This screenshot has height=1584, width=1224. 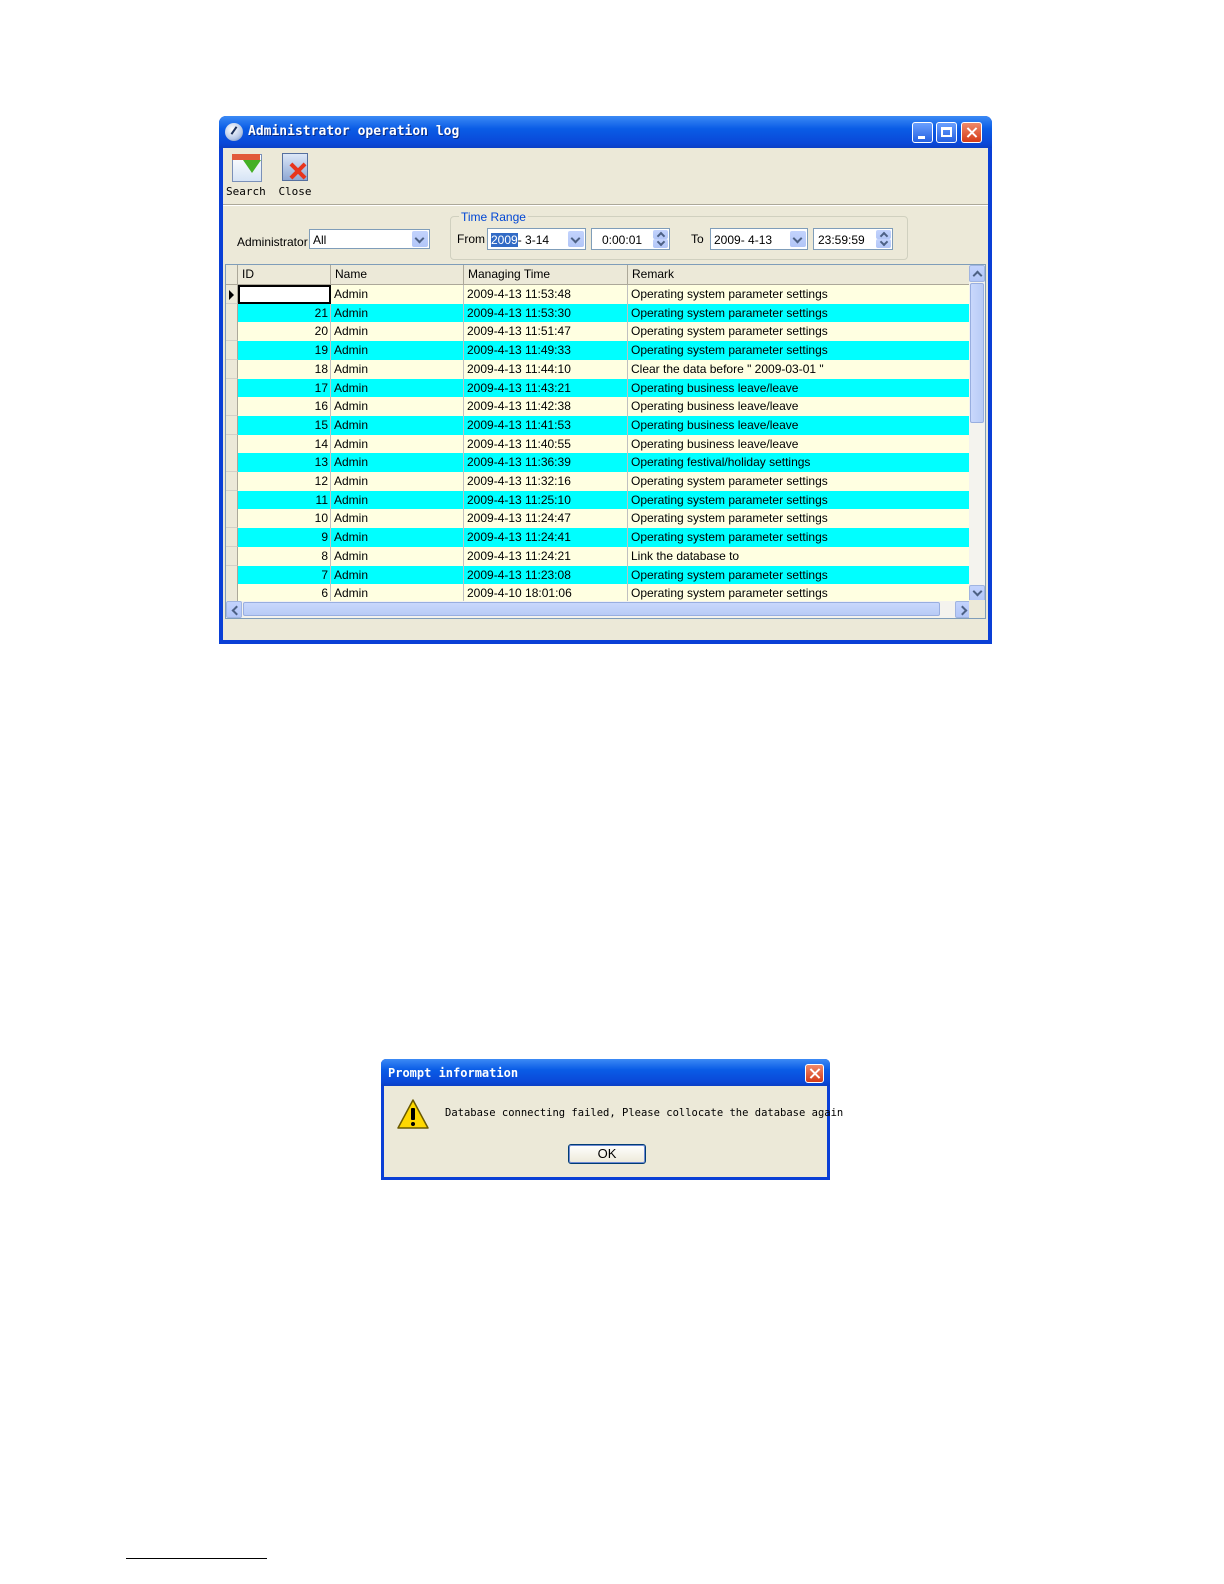 What do you see at coordinates (853, 239) in the screenshot?
I see `to-time-spinner: 23:59:59` at bounding box center [853, 239].